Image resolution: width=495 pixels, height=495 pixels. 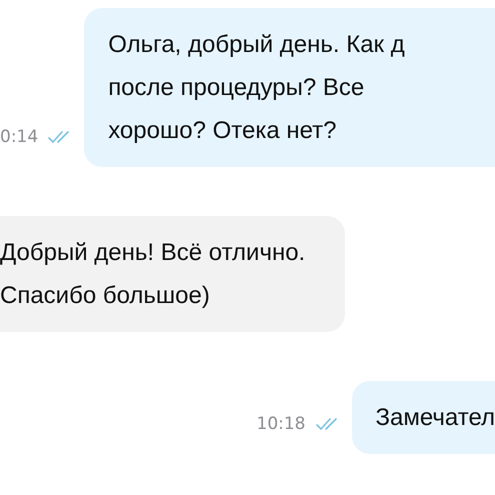 What do you see at coordinates (281, 424) in the screenshot?
I see `message-time: 10:18` at bounding box center [281, 424].